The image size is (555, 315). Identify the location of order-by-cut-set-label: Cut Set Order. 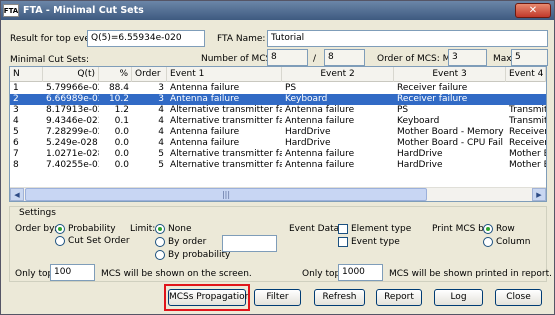
(99, 241).